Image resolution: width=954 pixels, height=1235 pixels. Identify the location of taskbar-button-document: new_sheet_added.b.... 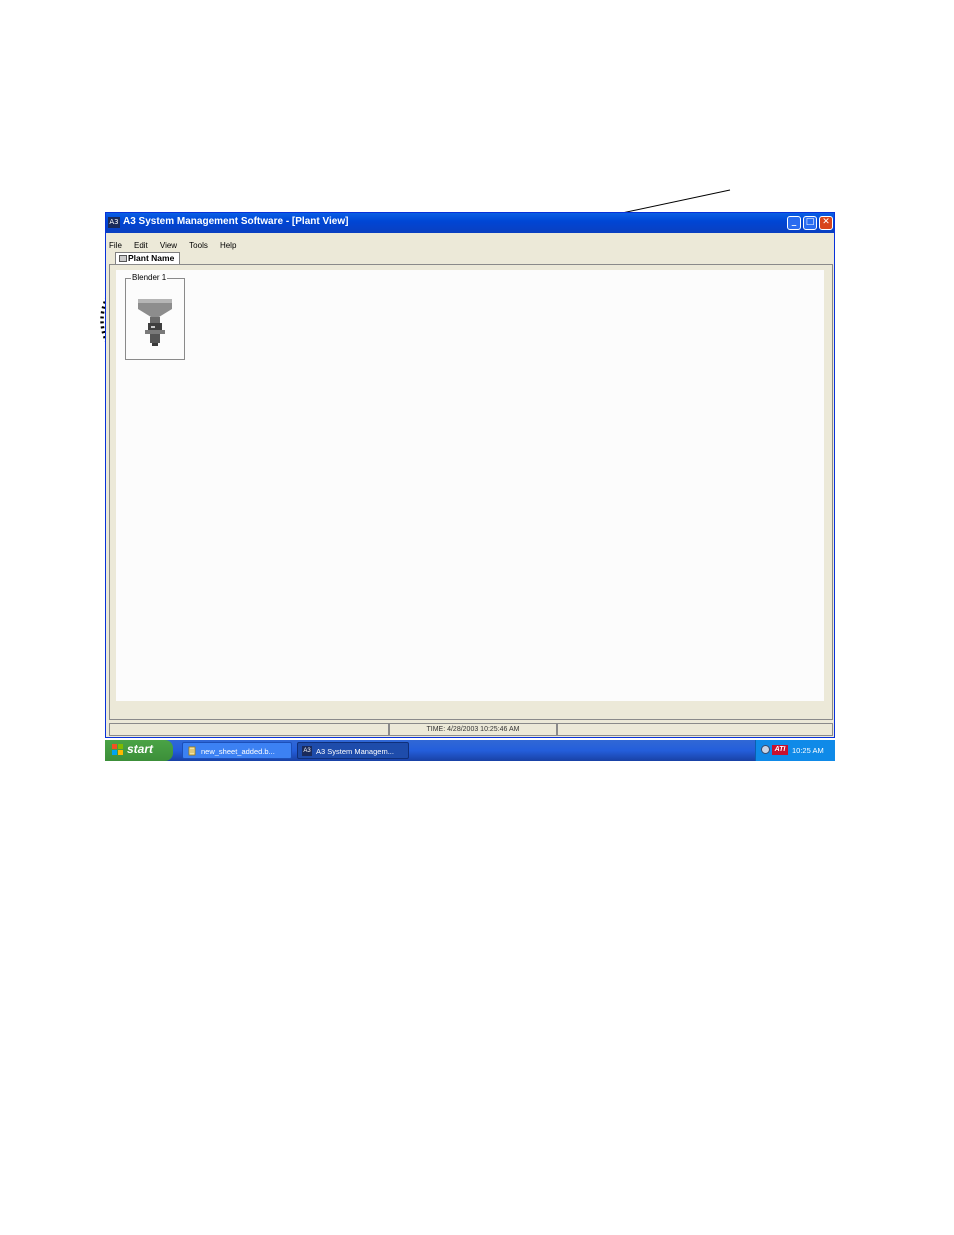
(237, 750).